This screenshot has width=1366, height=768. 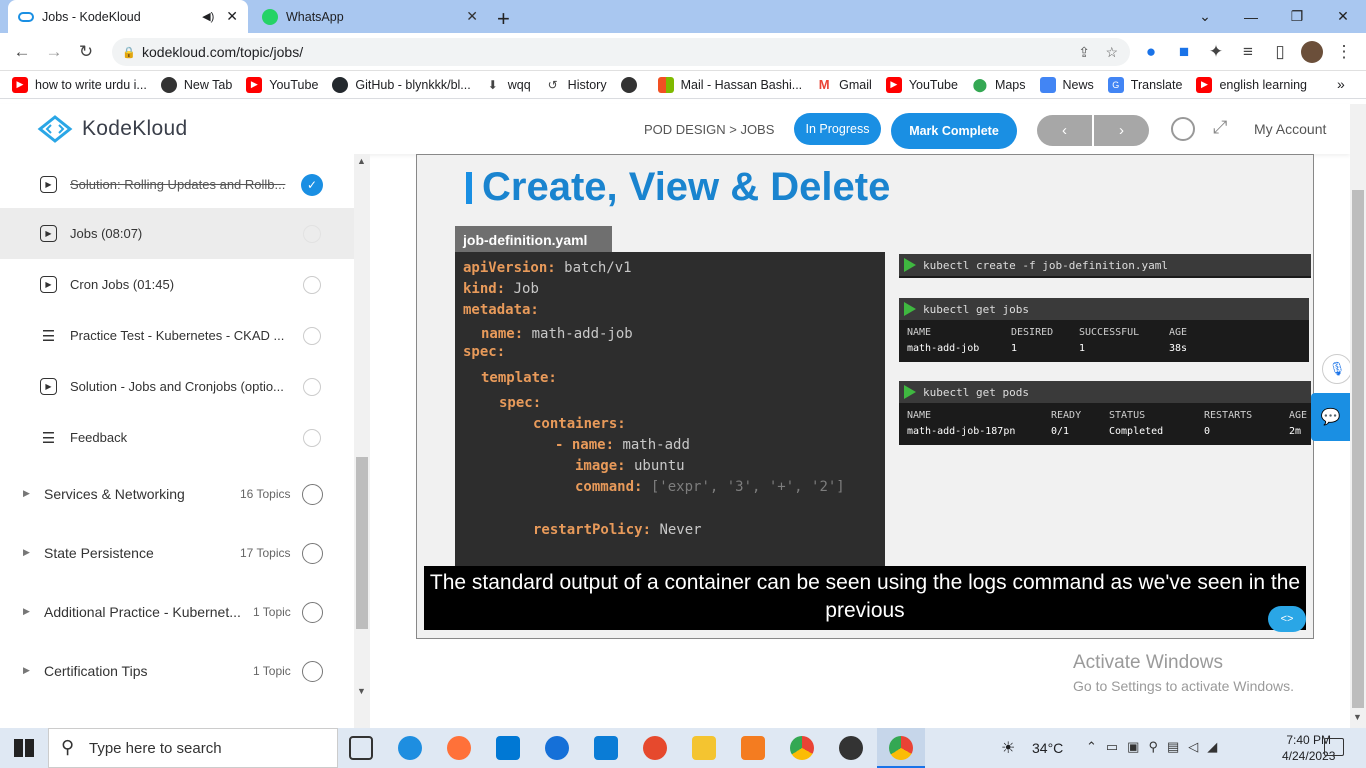 What do you see at coordinates (1297, 16) in the screenshot?
I see `restore-button: ❐` at bounding box center [1297, 16].